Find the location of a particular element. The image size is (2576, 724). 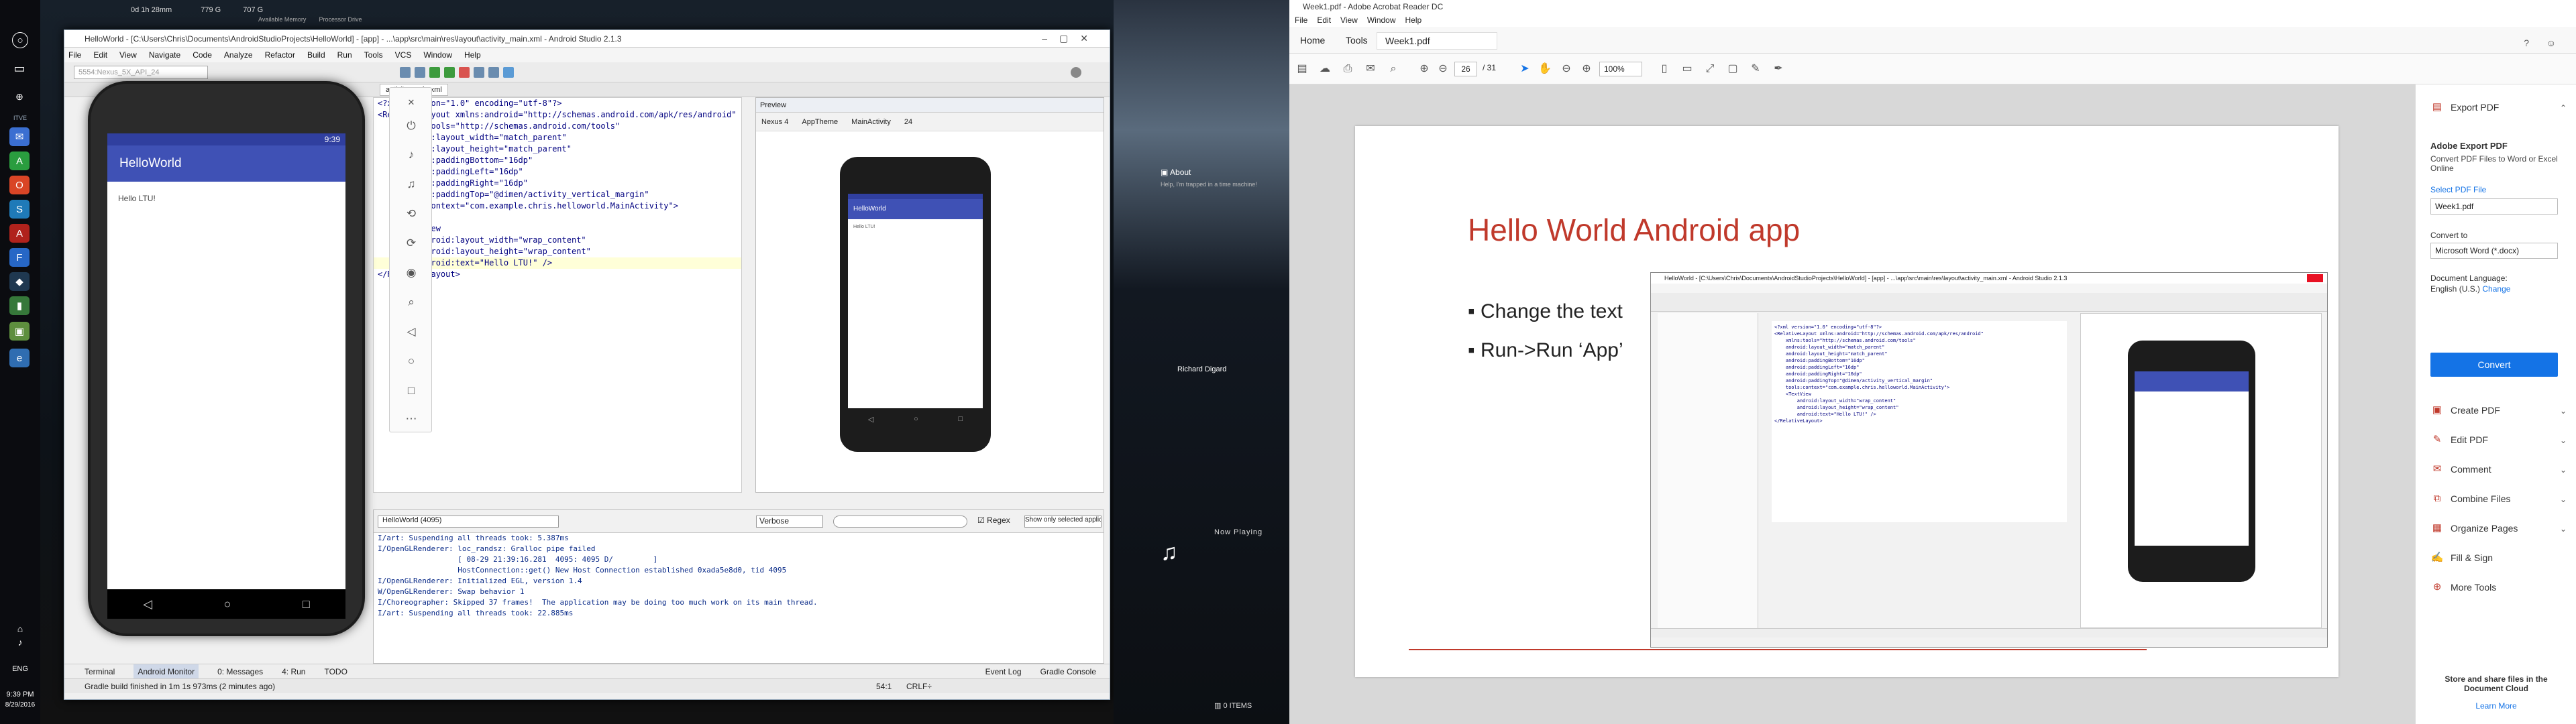

sign-icon: ✒ is located at coordinates (1778, 69).